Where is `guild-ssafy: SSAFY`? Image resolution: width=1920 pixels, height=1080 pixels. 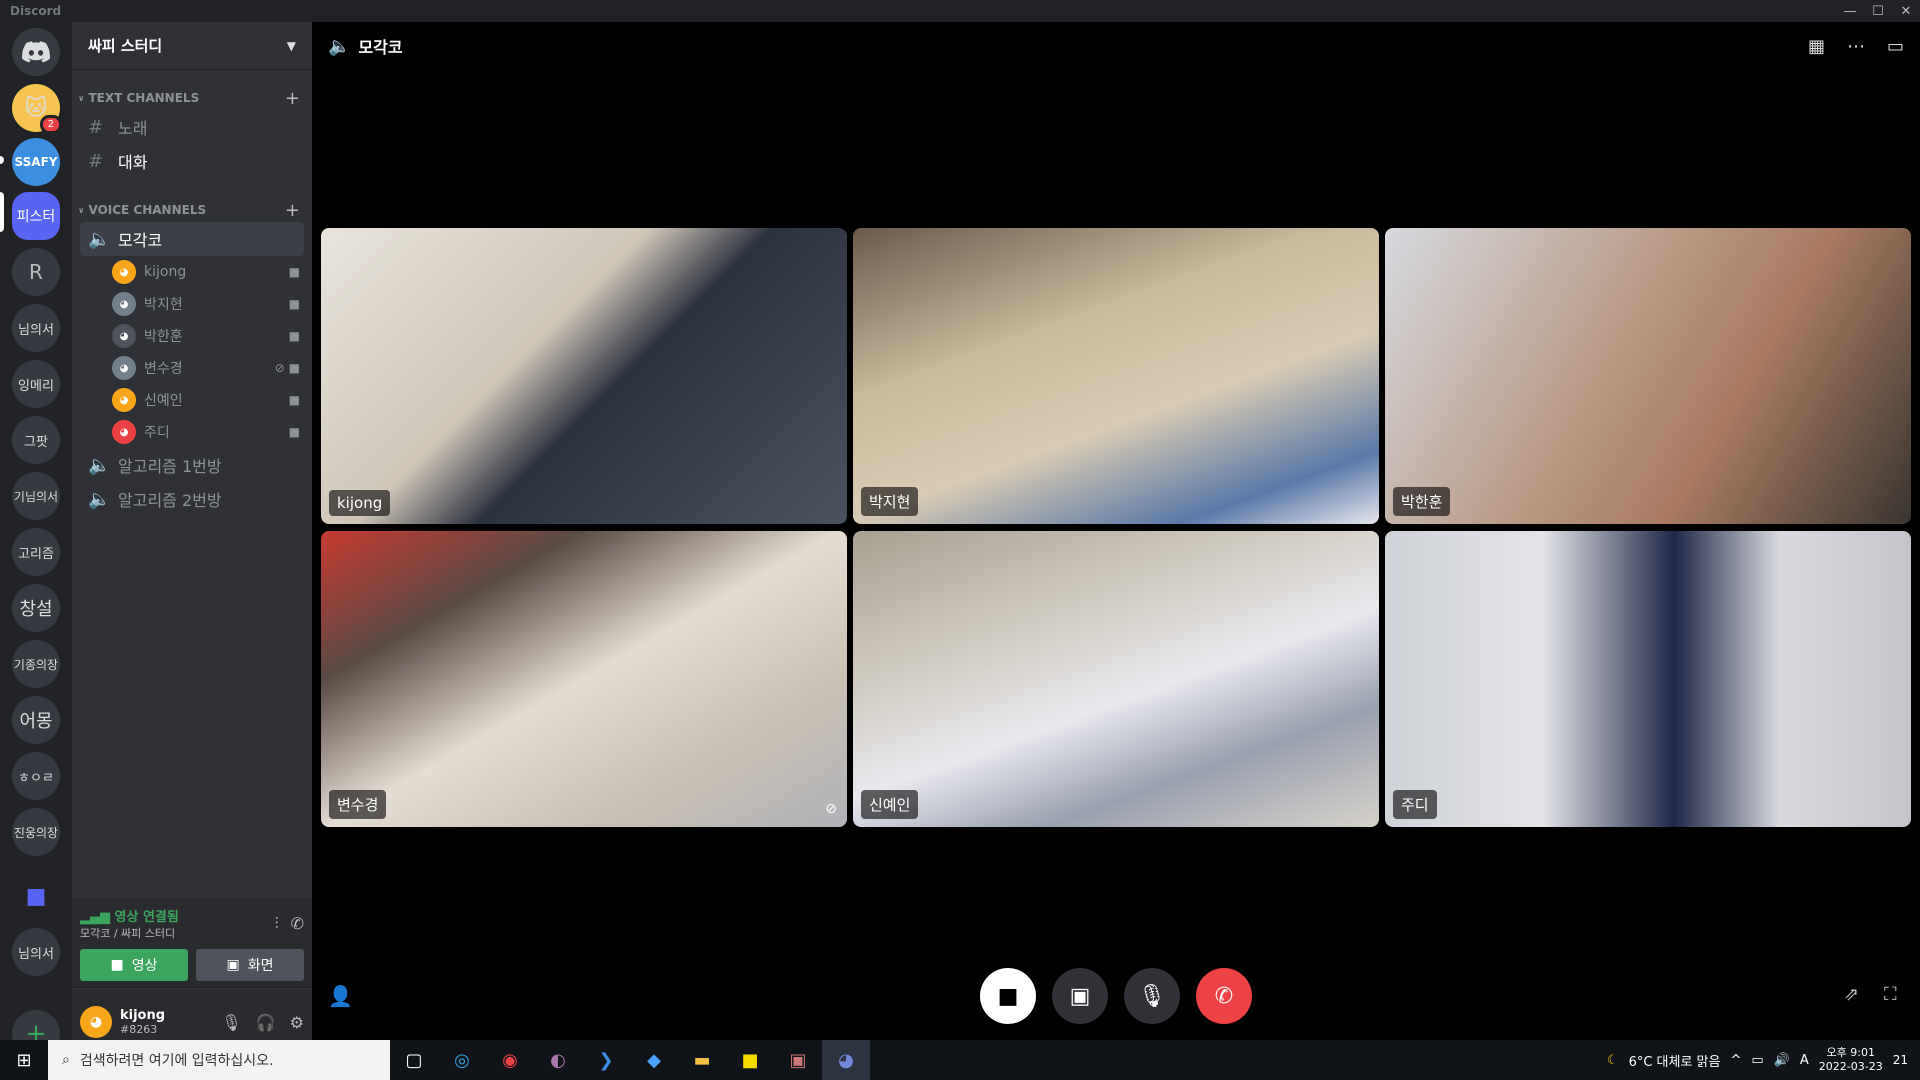
guild-ssafy: SSAFY is located at coordinates (36, 162).